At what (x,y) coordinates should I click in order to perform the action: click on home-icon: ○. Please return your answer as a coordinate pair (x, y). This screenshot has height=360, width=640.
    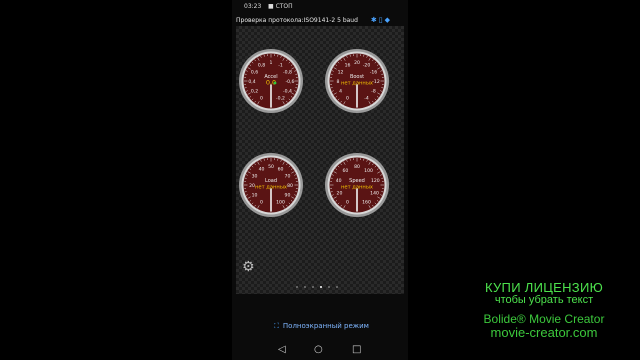
    Looking at the image, I should click on (318, 349).